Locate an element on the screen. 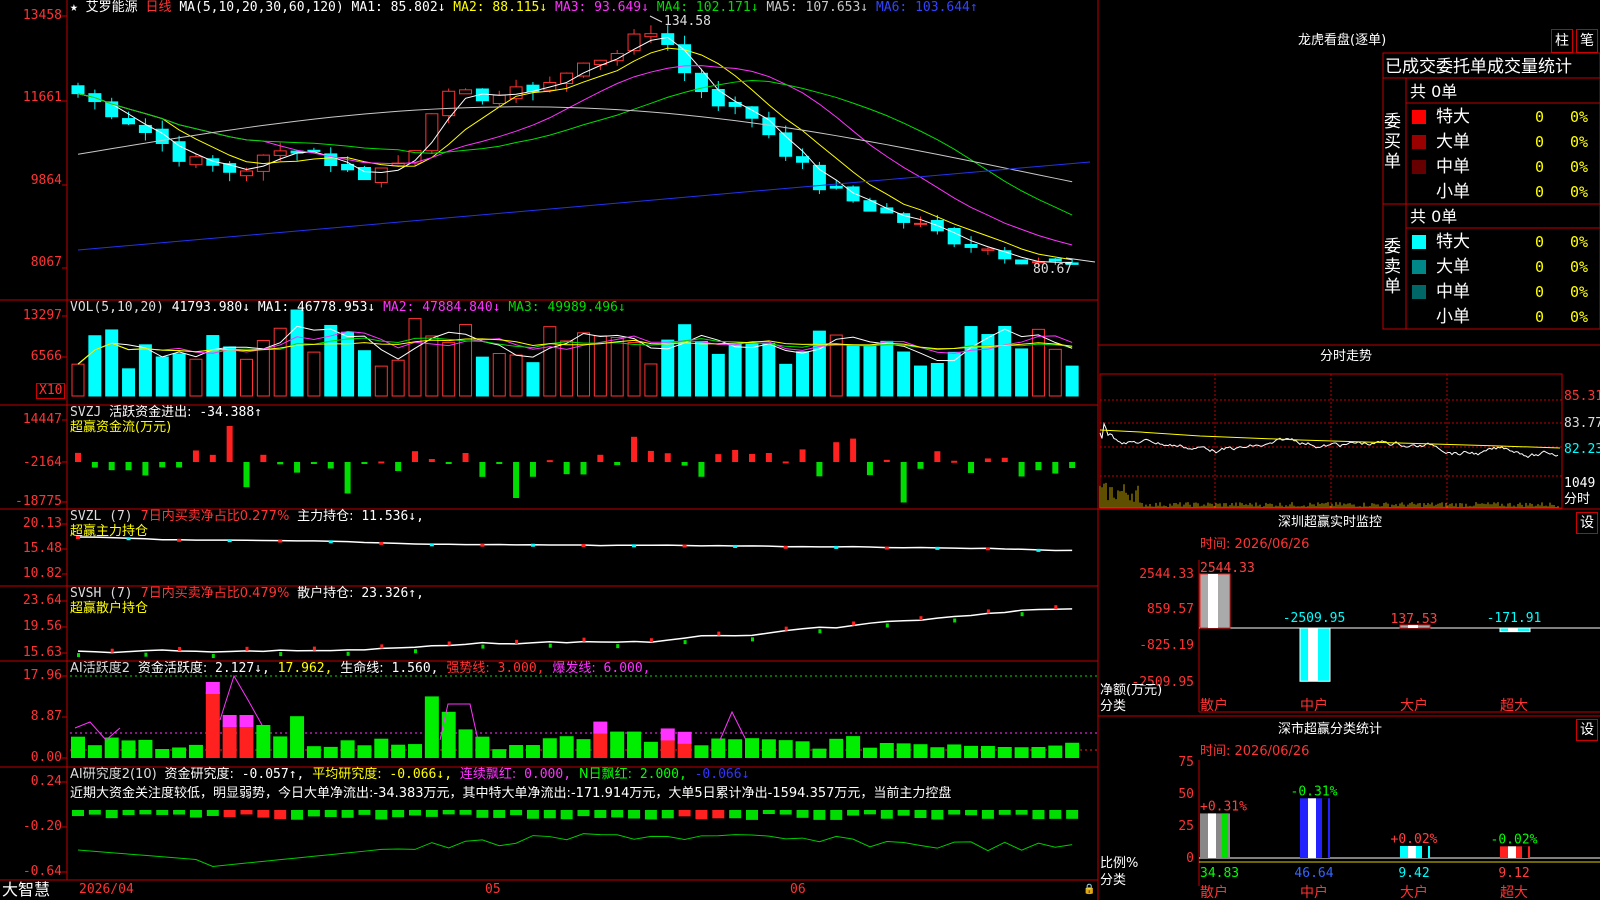  intraday-vol-tick: 1049 is located at coordinates (1580, 483).